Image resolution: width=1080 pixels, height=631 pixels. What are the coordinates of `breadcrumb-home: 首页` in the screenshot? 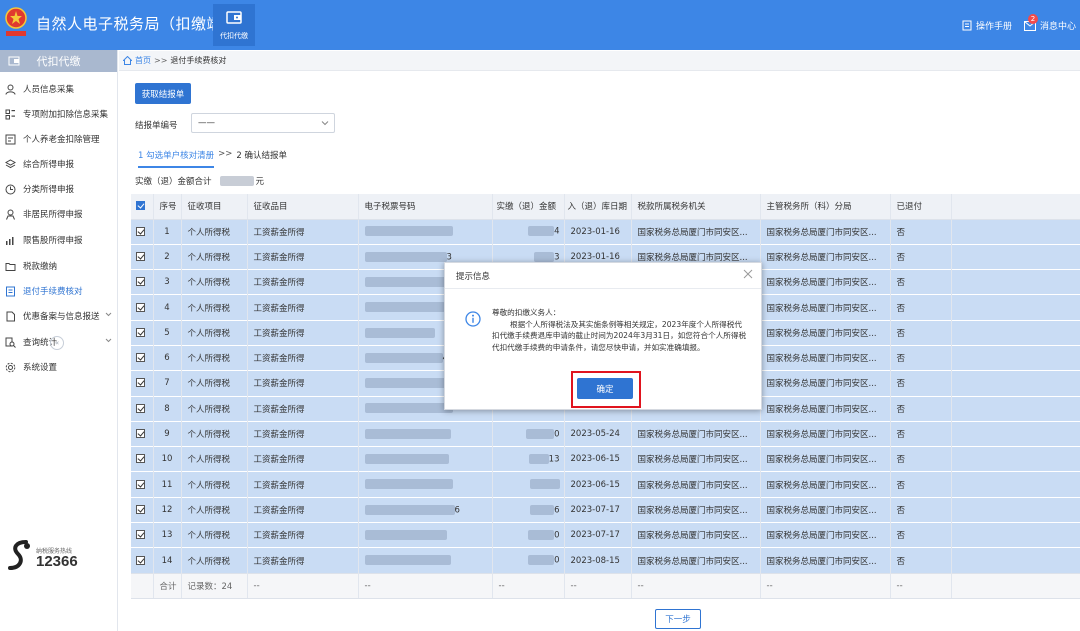 It's located at (143, 60).